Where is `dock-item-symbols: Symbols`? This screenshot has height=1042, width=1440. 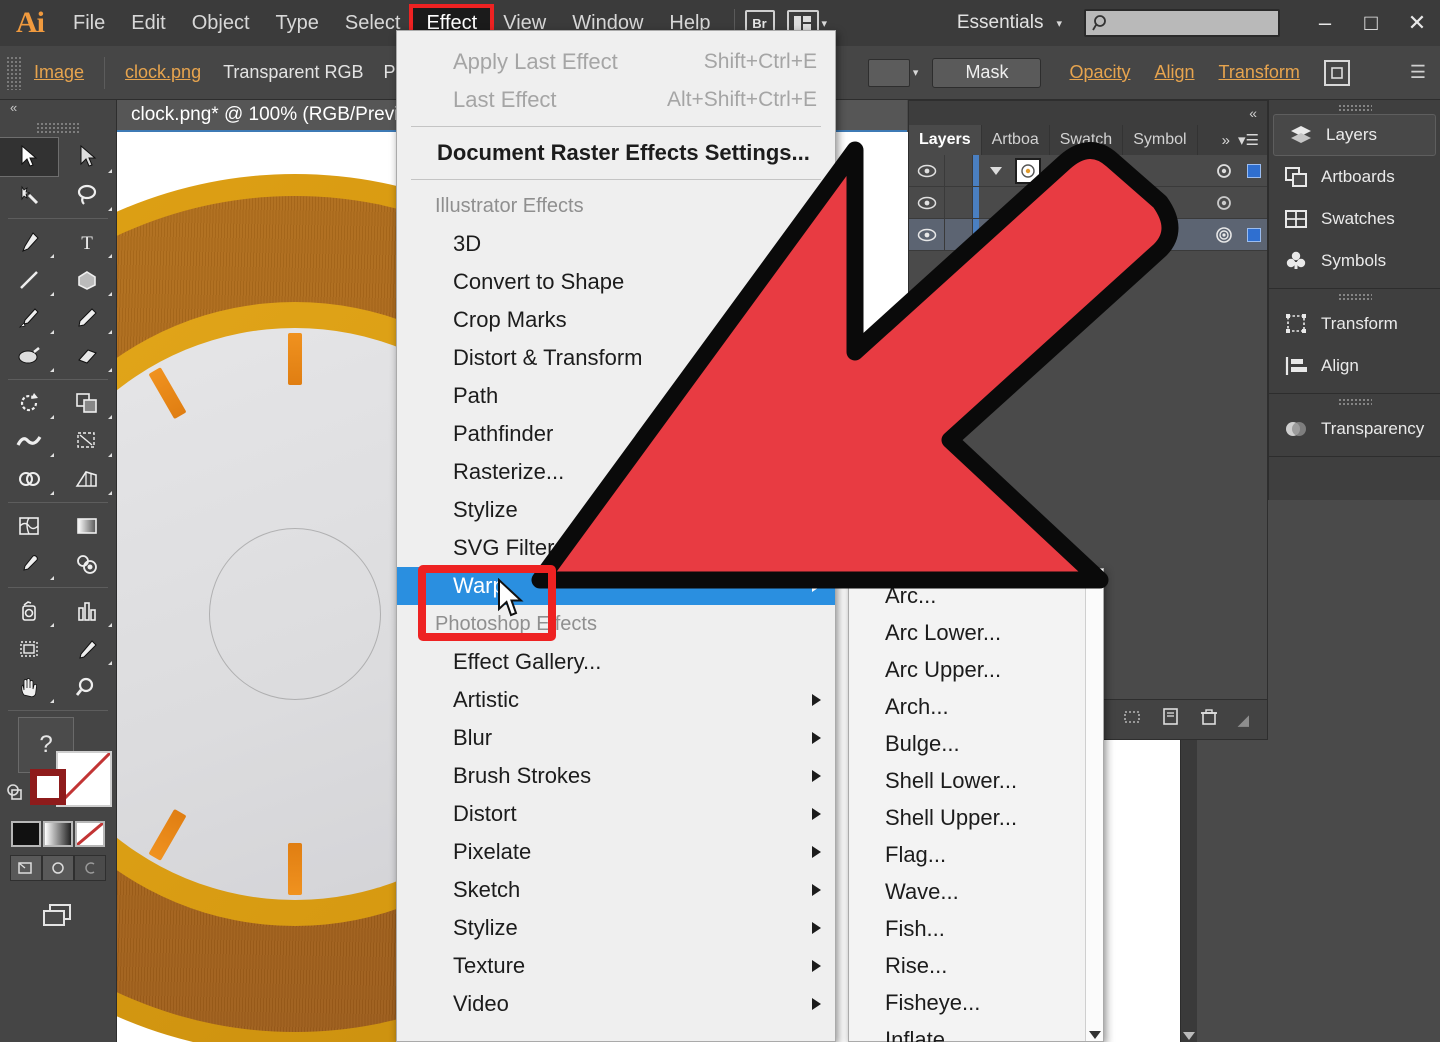 dock-item-symbols: Symbols is located at coordinates (1354, 261).